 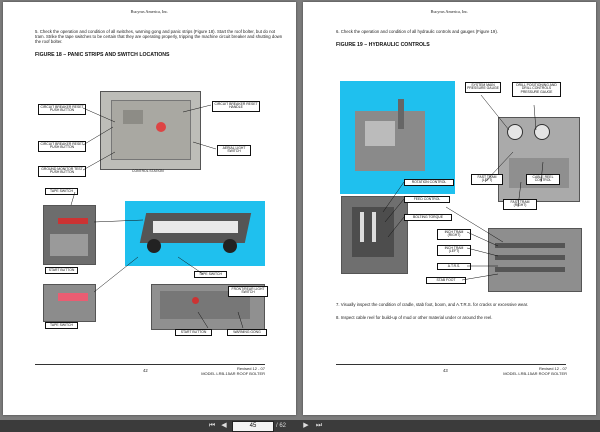 I want to click on last-page-icon: ⏭, so click(x=319, y=426).